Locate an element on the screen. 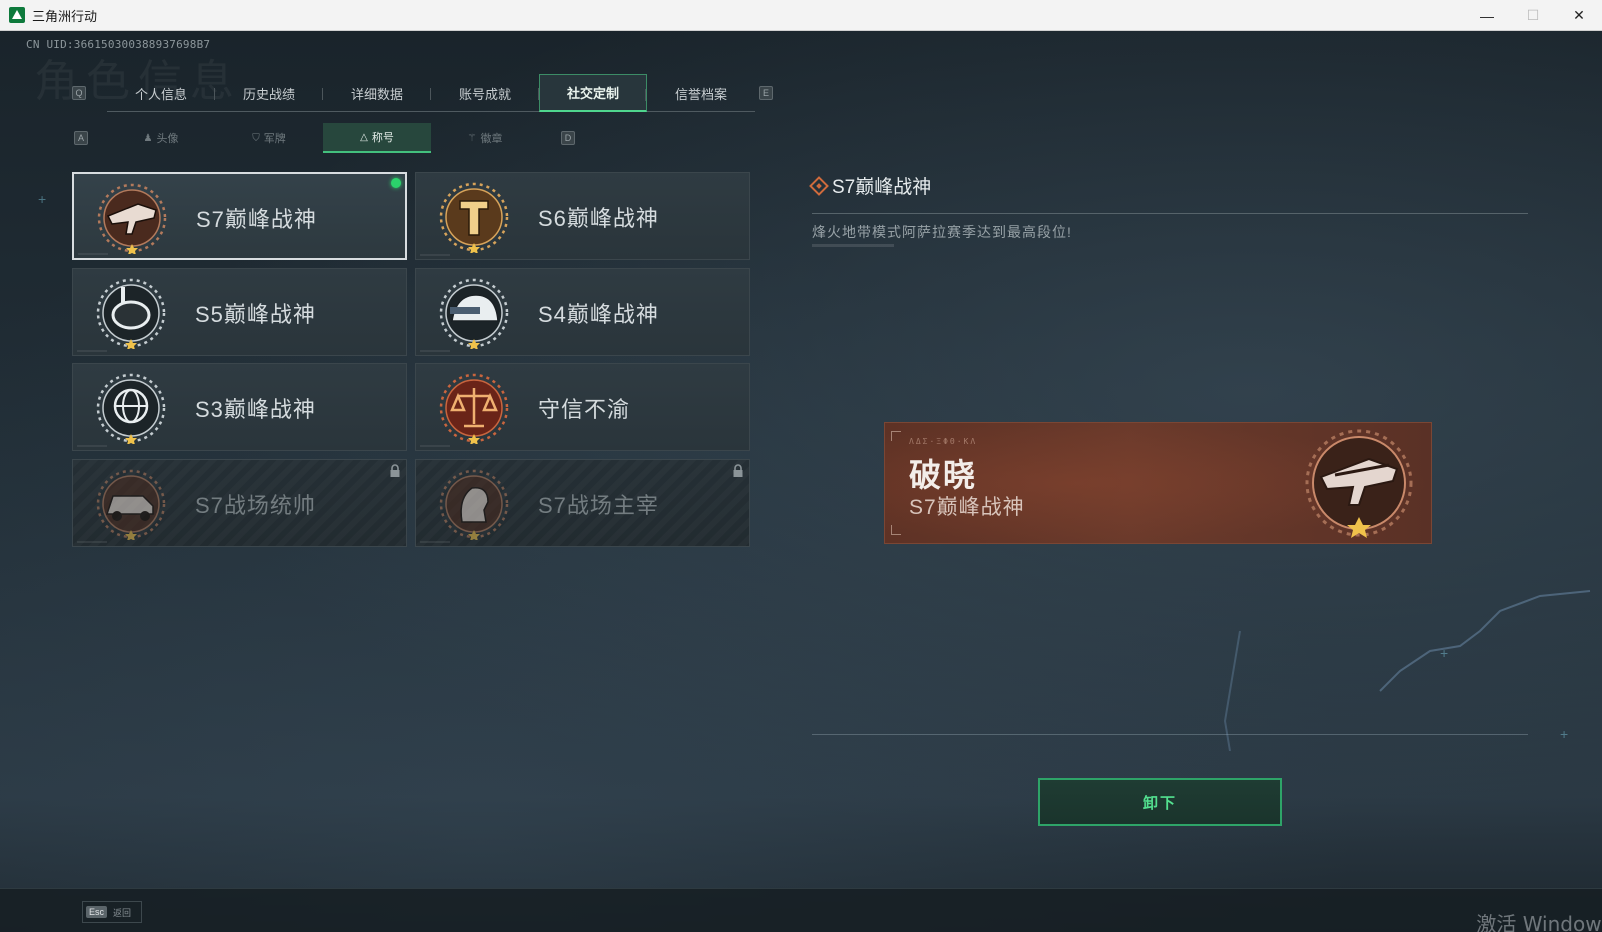 This screenshot has width=1602, height=932. lightning-decor is located at coordinates (1407, 670).